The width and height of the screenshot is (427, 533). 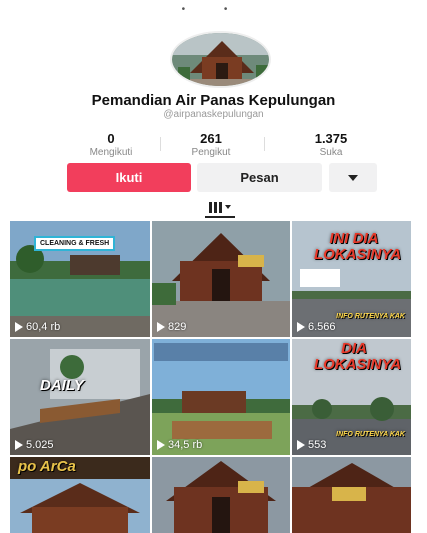 I want to click on stat-followers: 261 Pengikut, so click(x=211, y=144).